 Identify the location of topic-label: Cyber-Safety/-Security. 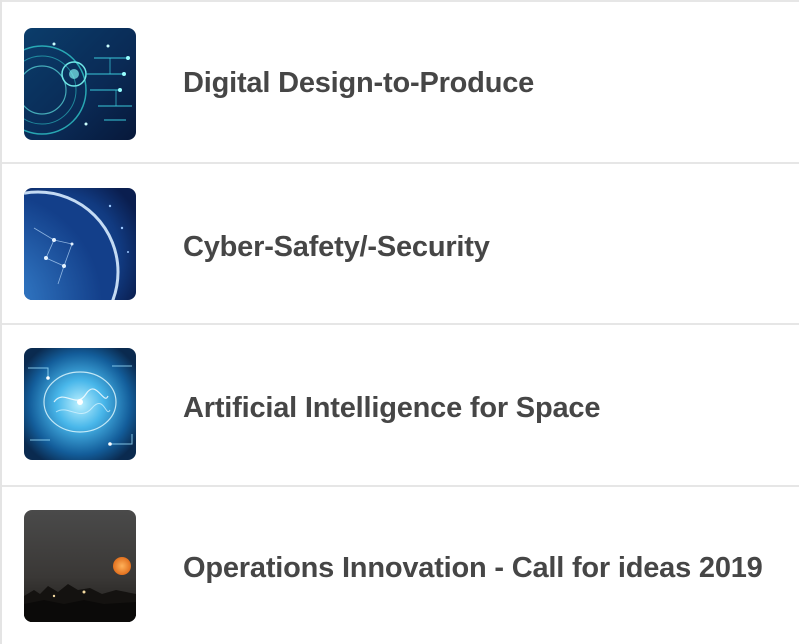
(336, 247).